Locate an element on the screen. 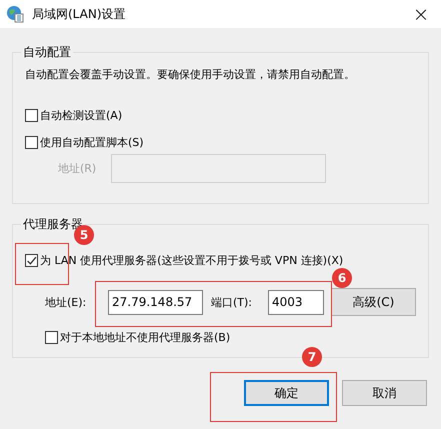 The height and width of the screenshot is (429, 441). field-label: 端口(T): is located at coordinates (232, 302).